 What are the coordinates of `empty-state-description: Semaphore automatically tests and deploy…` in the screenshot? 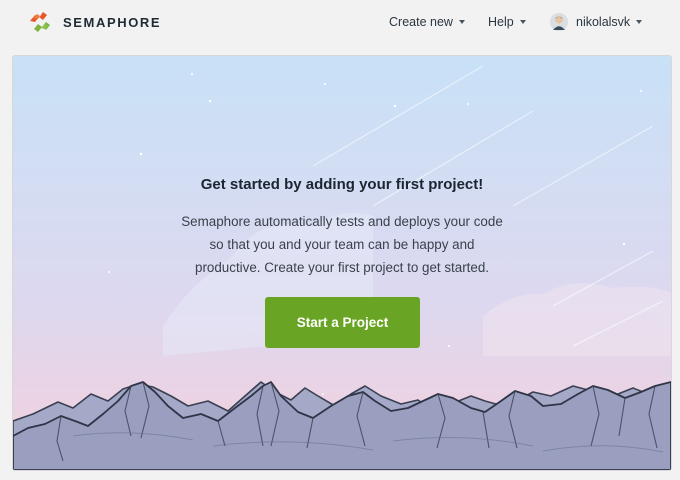 It's located at (342, 244).